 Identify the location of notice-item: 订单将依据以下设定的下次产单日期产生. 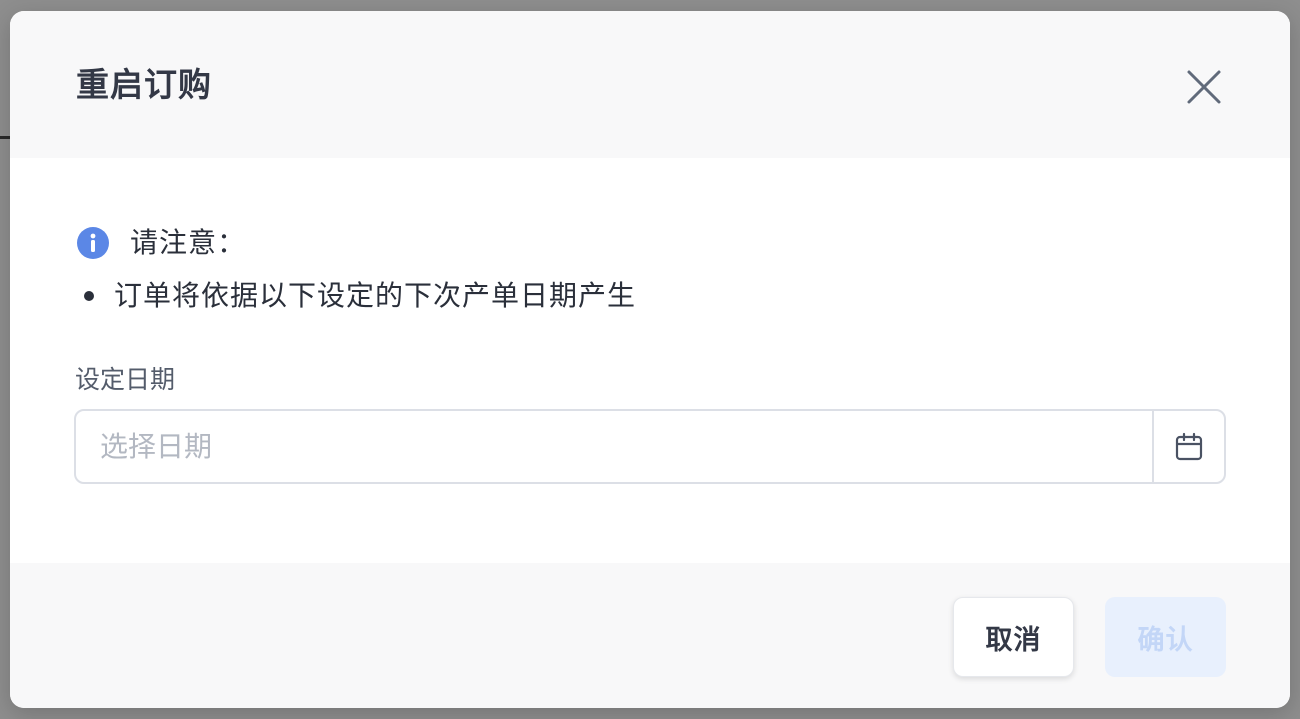
(360, 296).